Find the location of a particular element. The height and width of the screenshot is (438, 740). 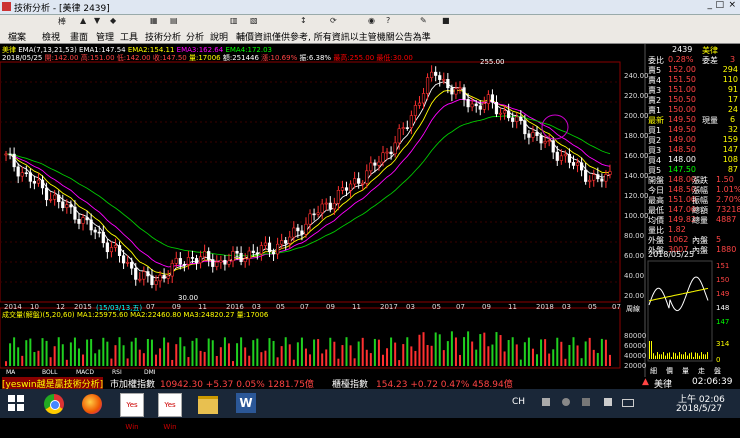

quote-tab-detail: 細 is located at coordinates (653, 371).